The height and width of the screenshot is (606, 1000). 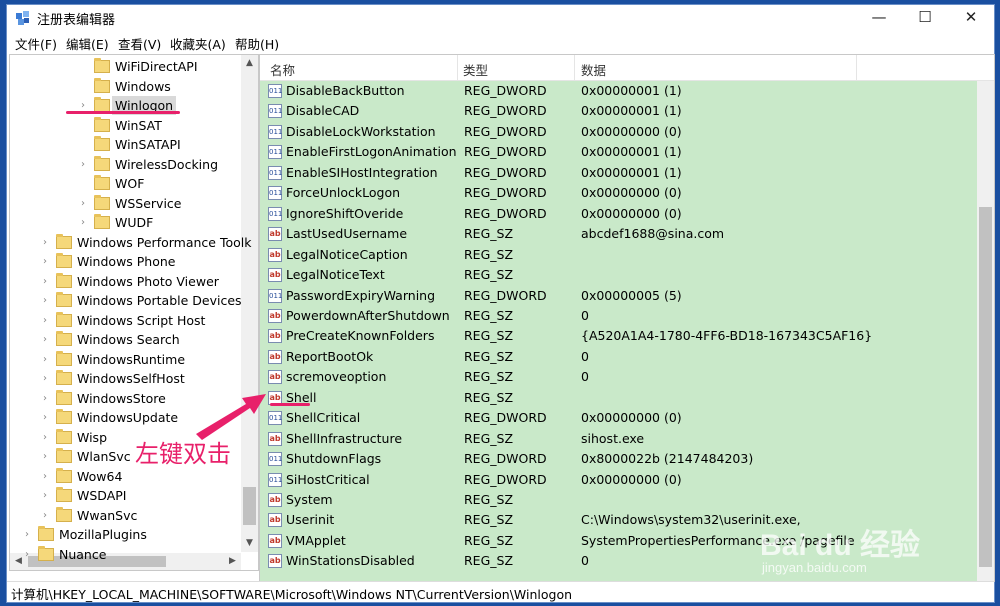 I want to click on tree-vertical-scroll-thumb, so click(x=249, y=506).